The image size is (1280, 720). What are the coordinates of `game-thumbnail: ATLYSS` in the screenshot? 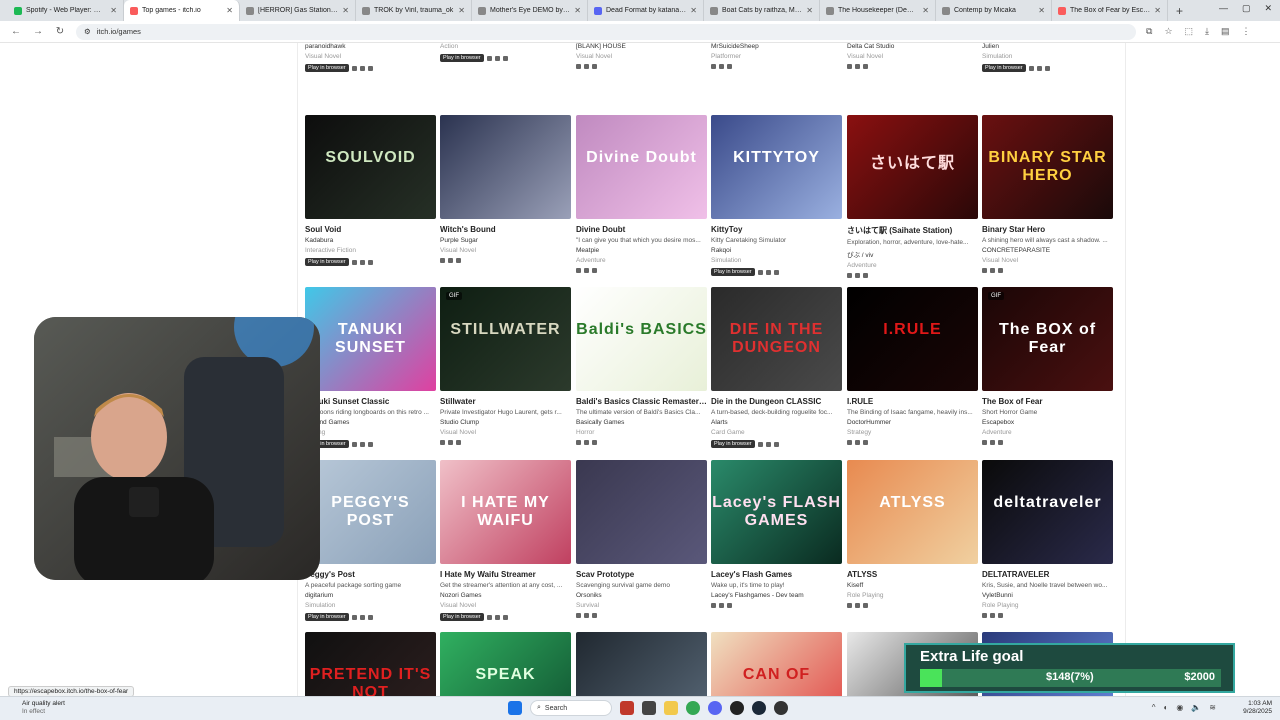 It's located at (912, 512).